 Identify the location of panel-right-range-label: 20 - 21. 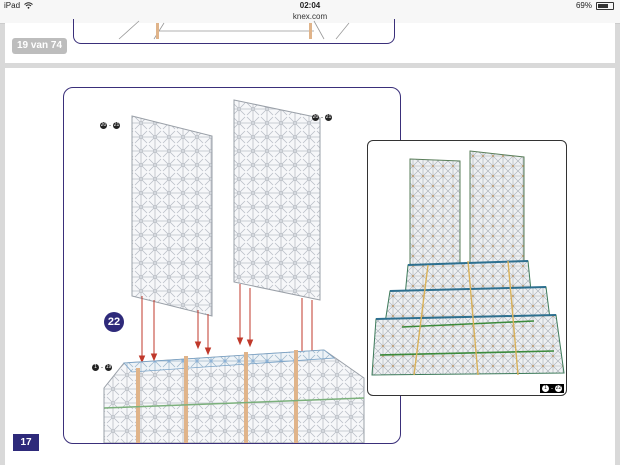
(322, 117).